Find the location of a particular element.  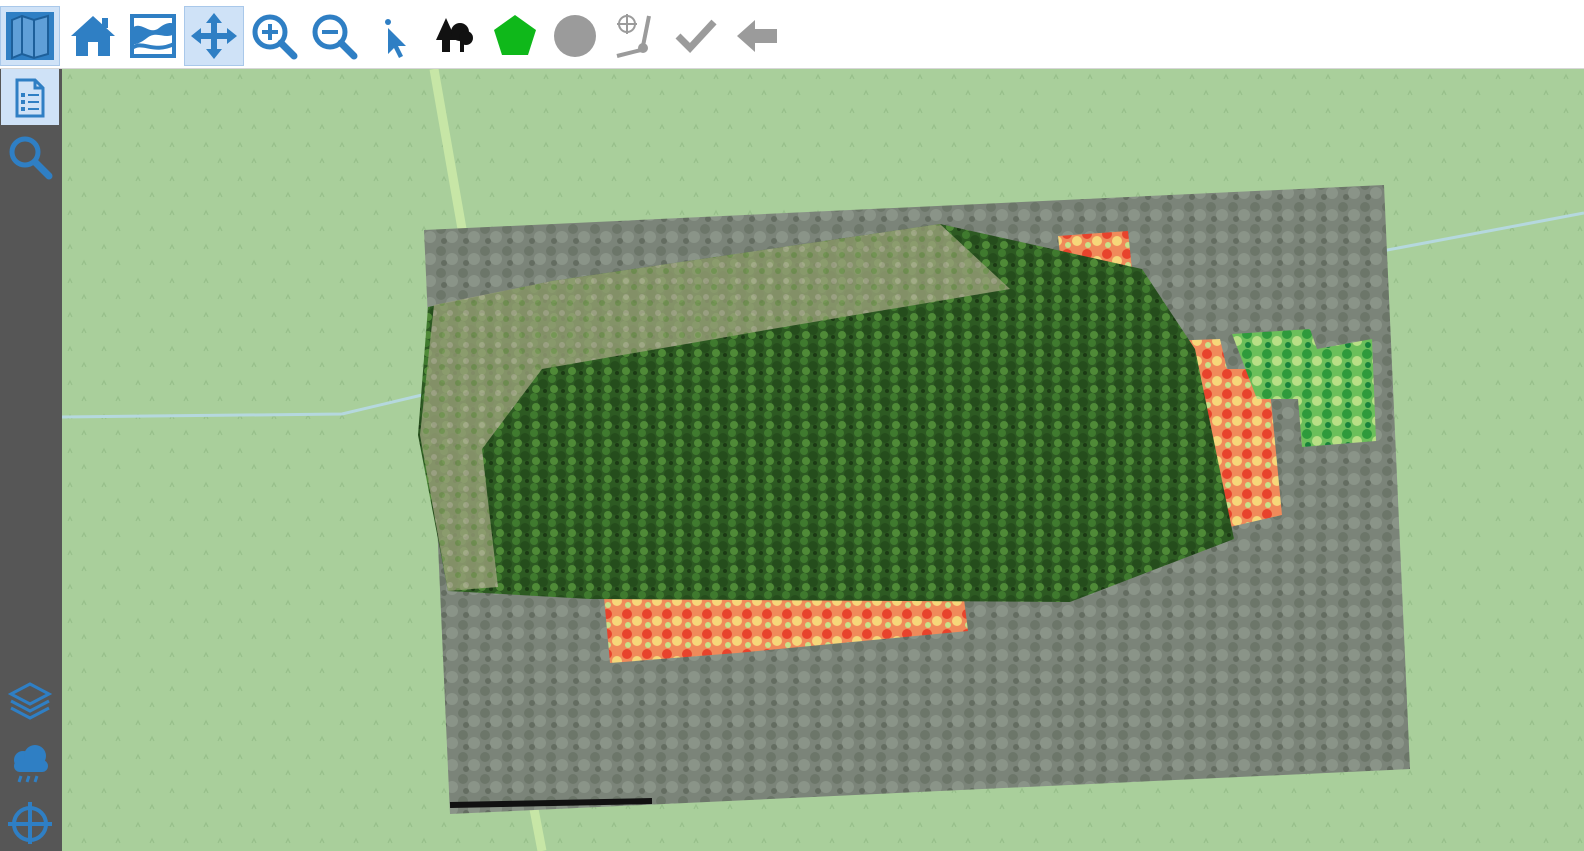

confirm-button is located at coordinates (696, 36).